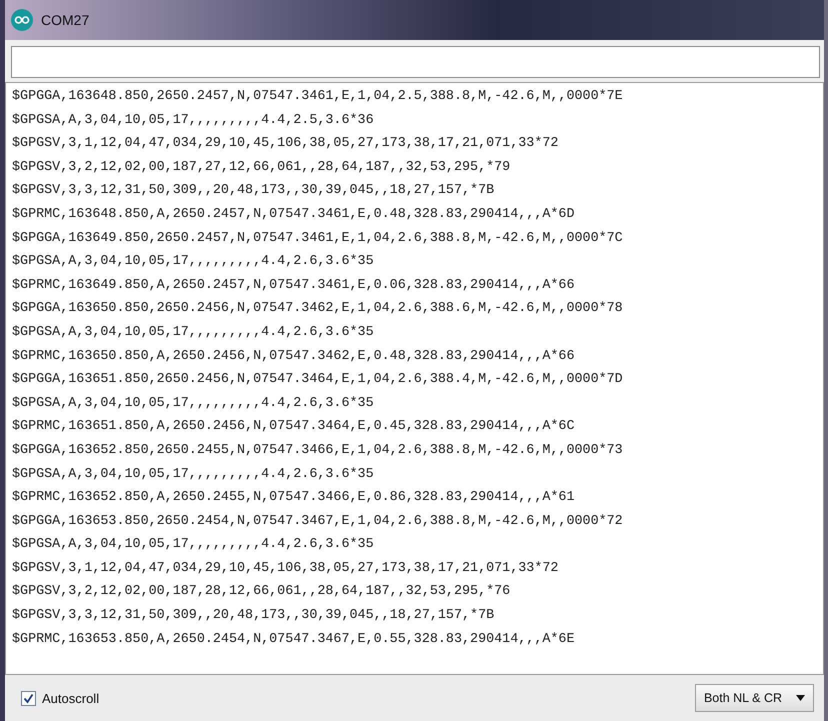  Describe the element at coordinates (317, 97) in the screenshot. I see `output-line: $GPGGA,163648.850,2650.2457,N,07547.3461,E,1,04,2.5,388.8,M,-42.6,M,,0000*7E` at that location.